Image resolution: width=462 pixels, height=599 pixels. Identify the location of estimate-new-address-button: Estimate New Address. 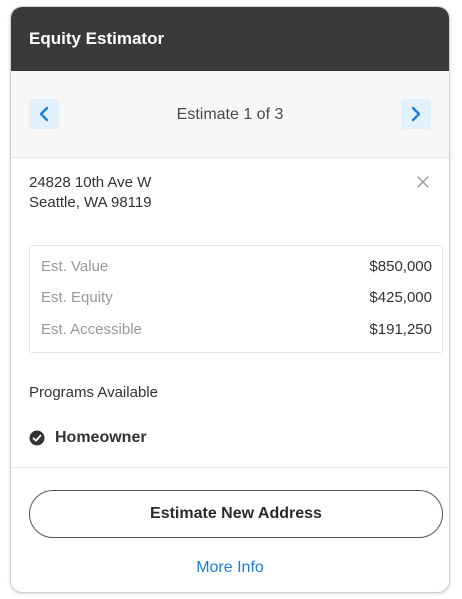
(236, 514).